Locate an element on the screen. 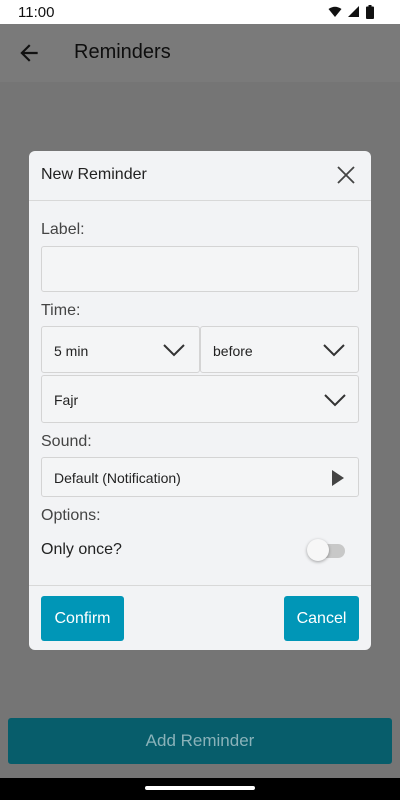 The image size is (400, 800). close-icon is located at coordinates (346, 175).